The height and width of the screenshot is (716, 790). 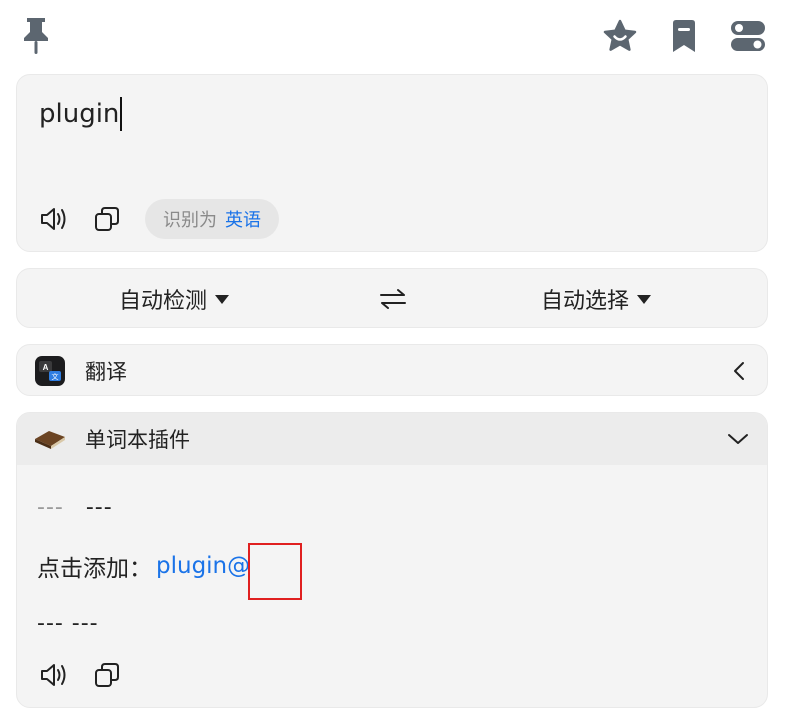 What do you see at coordinates (137, 440) in the screenshot?
I see `wordbook-plugin-title: 单词本插件` at bounding box center [137, 440].